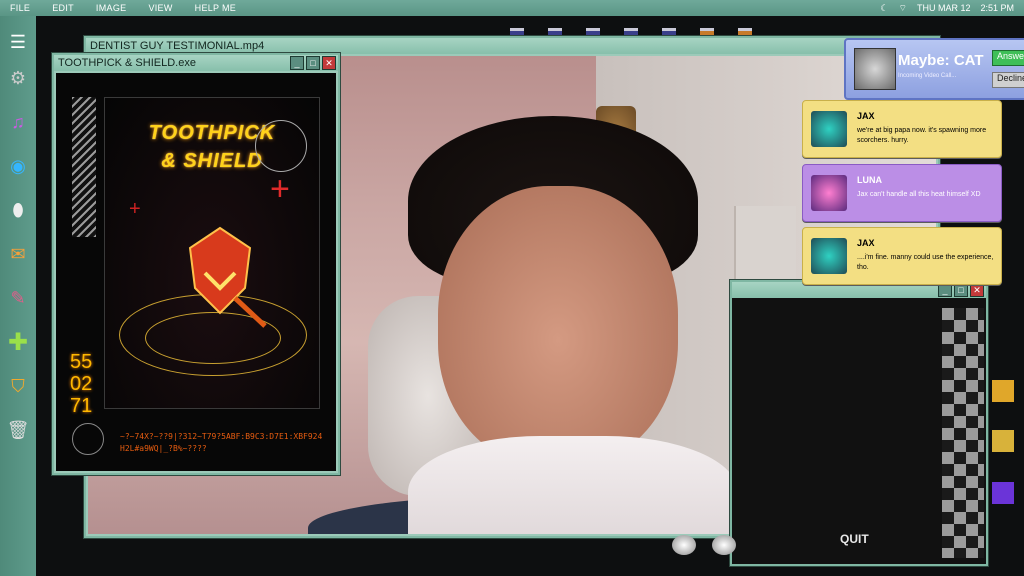 The image size is (1024, 576). I want to click on counter-digits: 55 02 71, so click(81, 384).